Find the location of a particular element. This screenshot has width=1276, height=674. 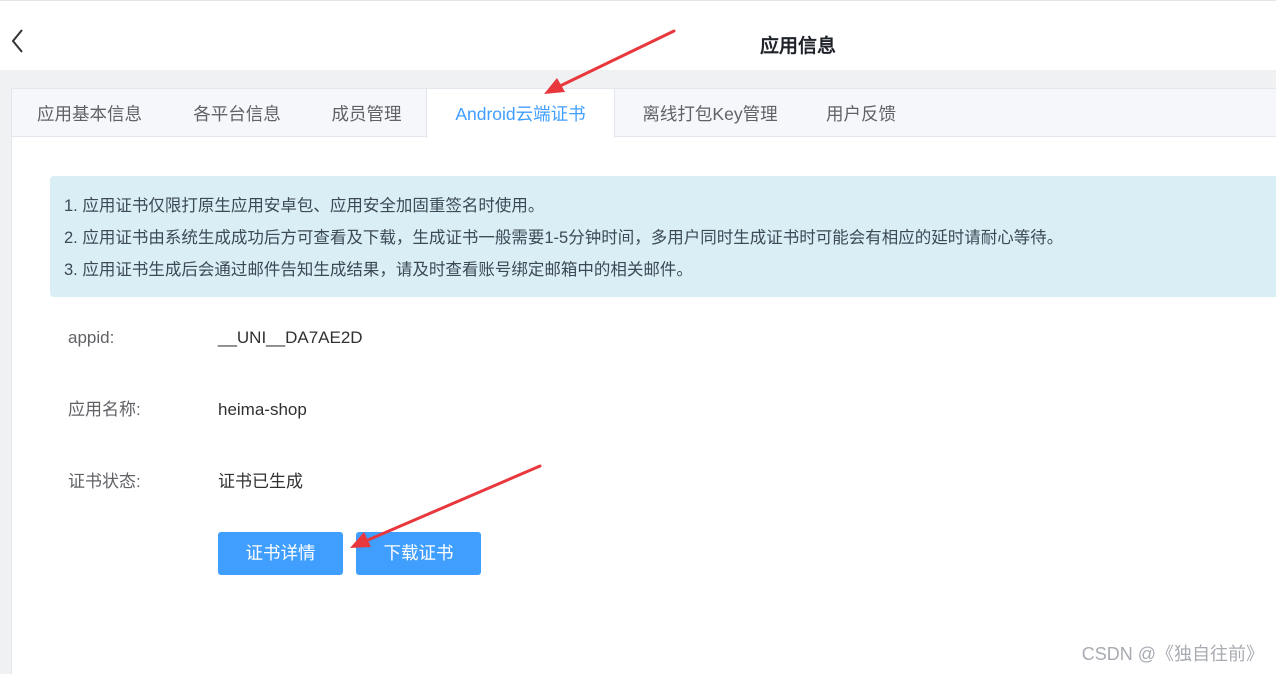

tab-offline-key-management: 离线打包Key管理 is located at coordinates (710, 113).